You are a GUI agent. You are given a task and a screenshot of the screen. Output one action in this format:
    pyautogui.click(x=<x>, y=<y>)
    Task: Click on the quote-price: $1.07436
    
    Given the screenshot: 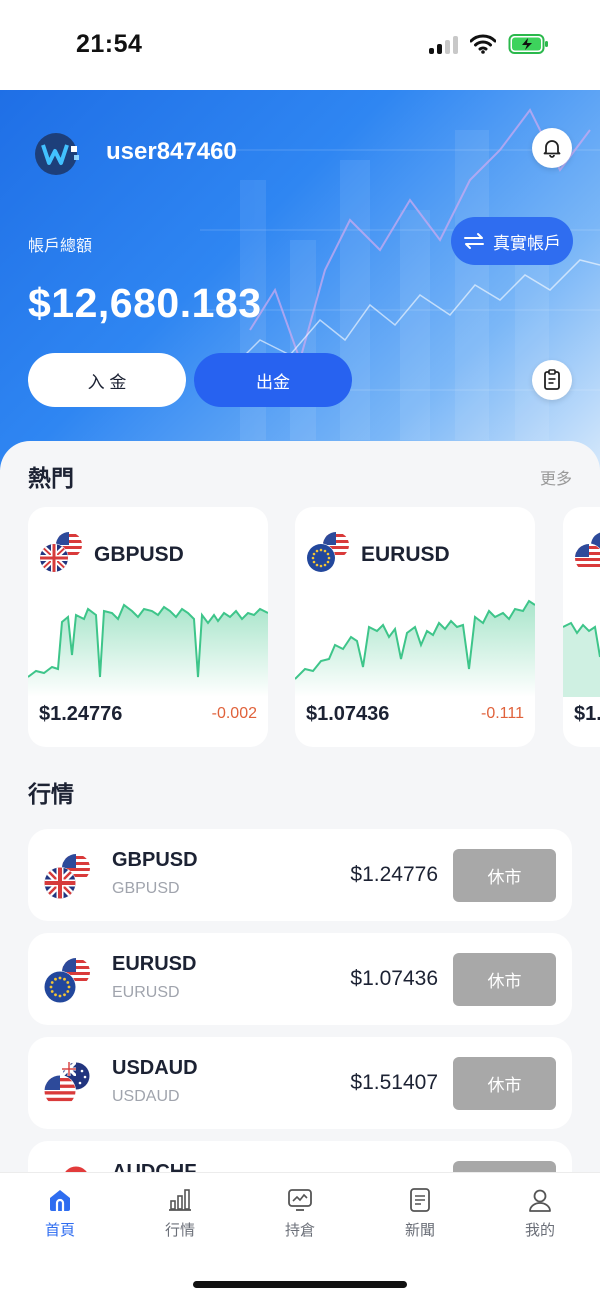 What is the action you would take?
    pyautogui.click(x=394, y=978)
    